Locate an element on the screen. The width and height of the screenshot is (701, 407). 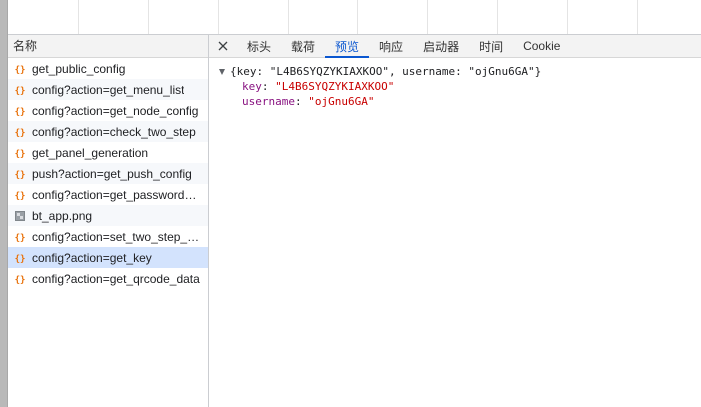
detail-tabs: 标头 载荷 预览 响应 启动器 时间 Cookie is located at coordinates (403, 46).